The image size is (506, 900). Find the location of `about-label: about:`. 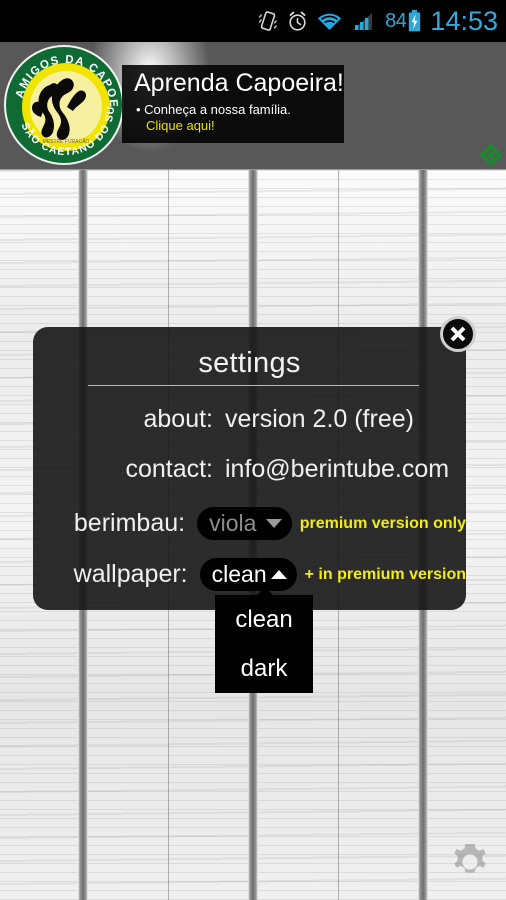

about-label: about: is located at coordinates (178, 419).